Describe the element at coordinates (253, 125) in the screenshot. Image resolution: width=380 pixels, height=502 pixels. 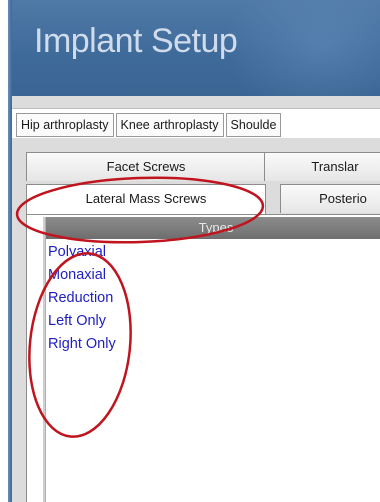
I see `category-tab-shoulder: Shoulde` at that location.